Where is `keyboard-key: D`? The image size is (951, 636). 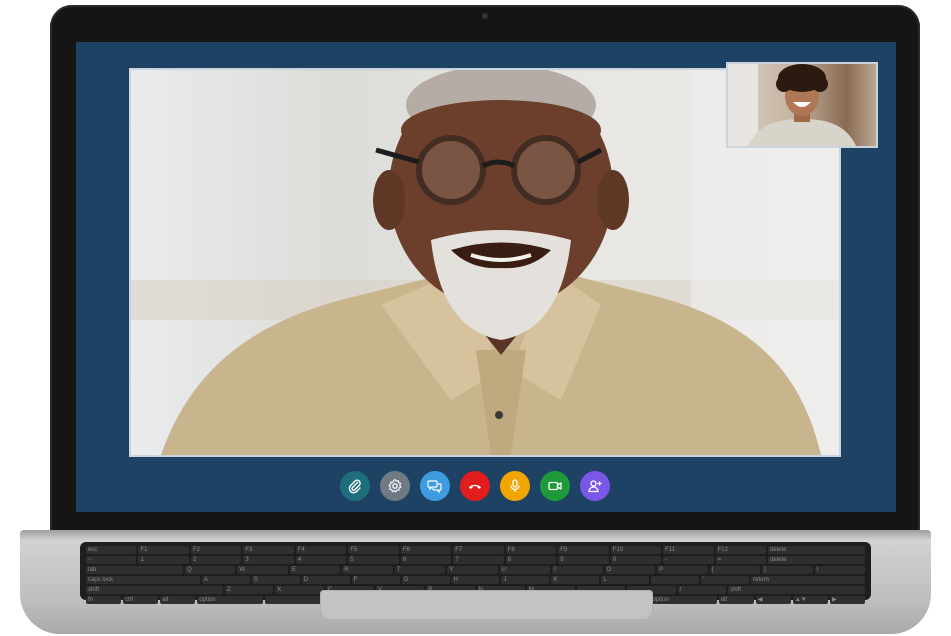 keyboard-key: D is located at coordinates (325, 580).